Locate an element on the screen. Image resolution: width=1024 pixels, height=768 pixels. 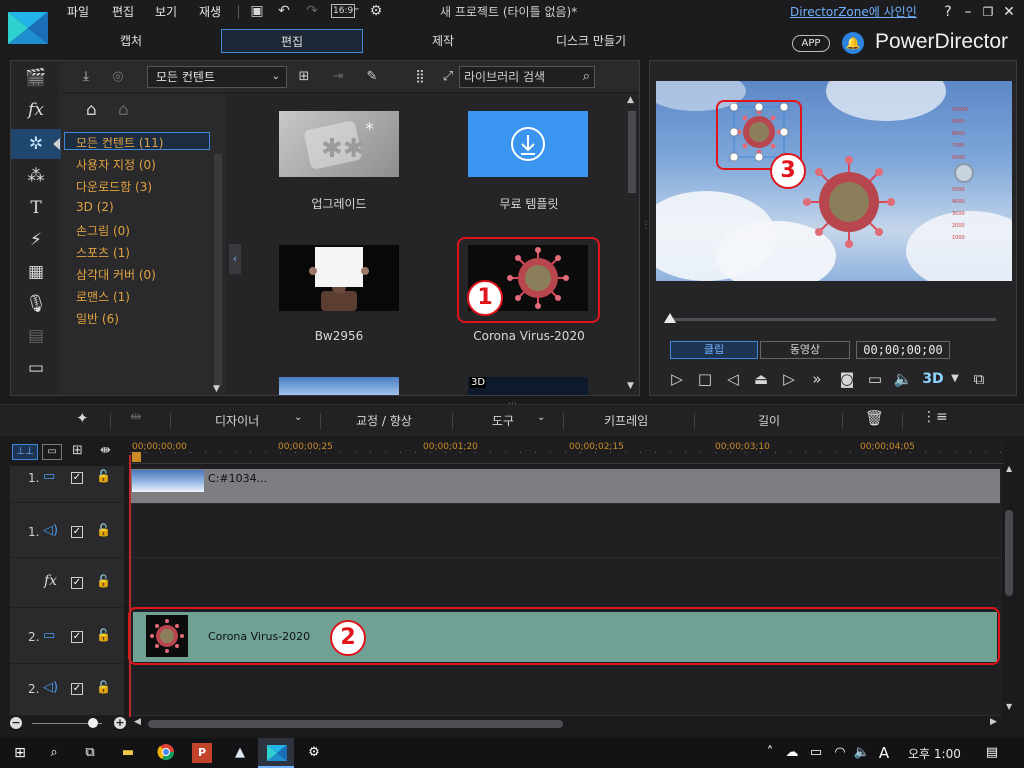
duration-button: 길이 is located at coordinates (769, 420).